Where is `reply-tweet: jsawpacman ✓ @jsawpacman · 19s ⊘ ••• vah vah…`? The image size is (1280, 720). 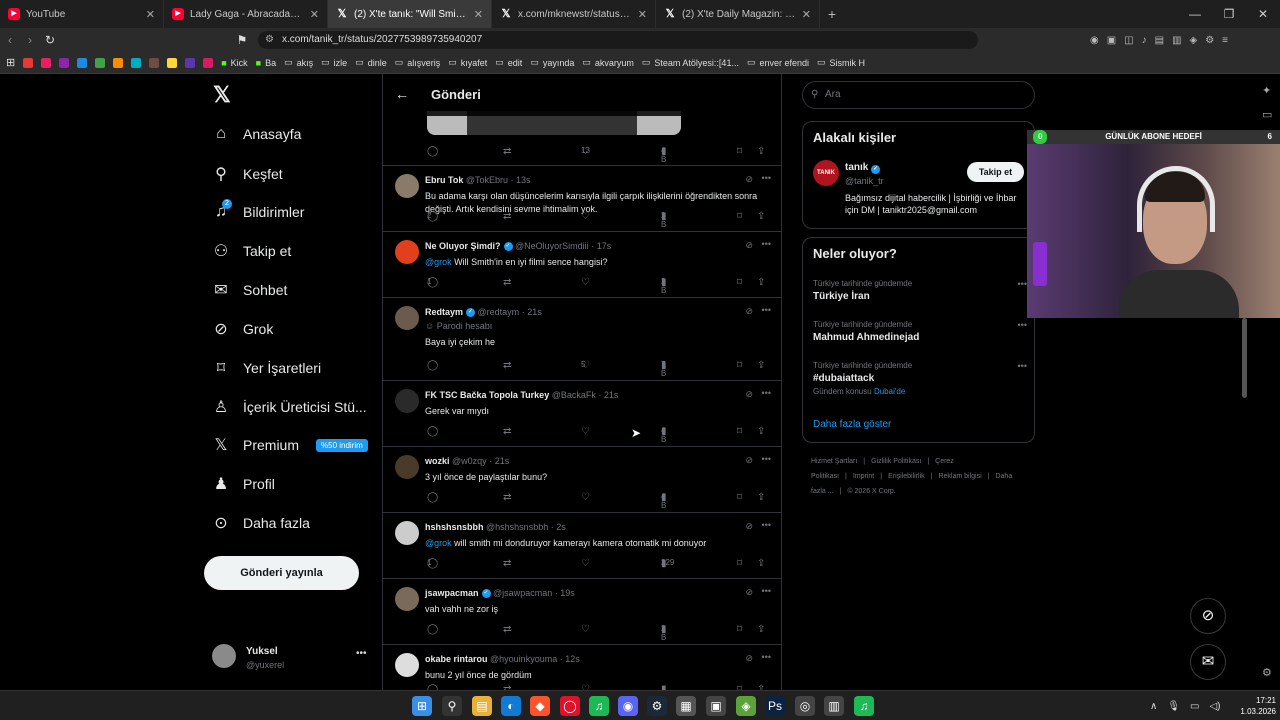 reply-tweet: jsawpacman ✓ @jsawpacman · 19s ⊘ ••• vah vah… is located at coordinates (582, 612).